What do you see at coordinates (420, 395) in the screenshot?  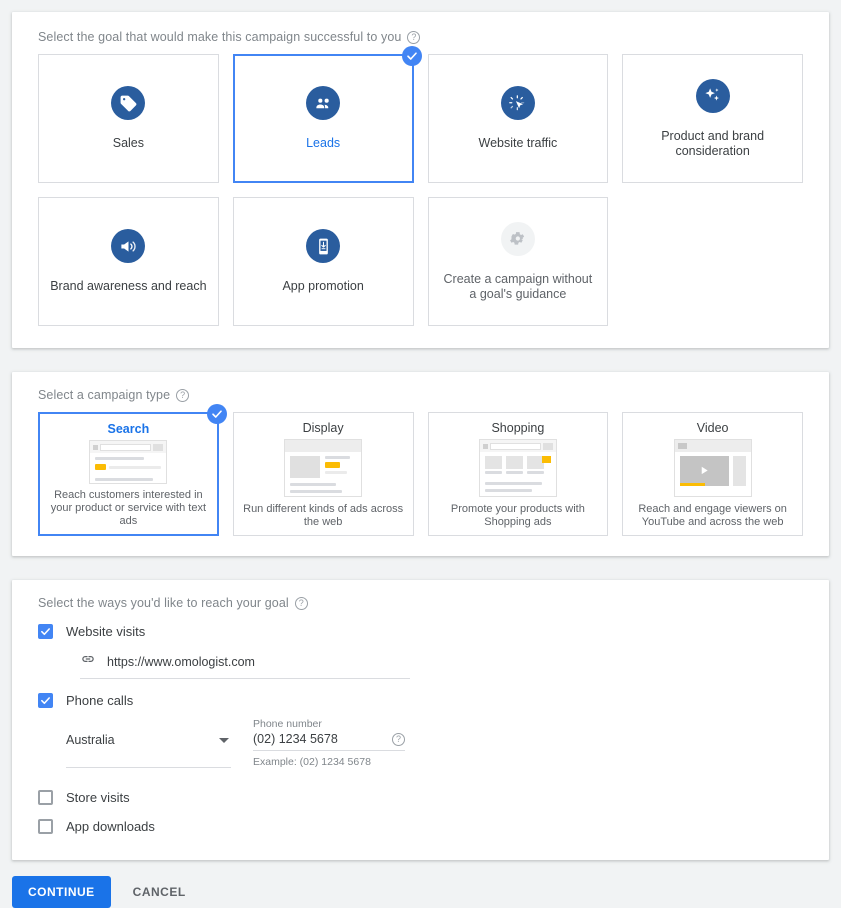 I see `type-section-heading: Select a campaign type ?` at bounding box center [420, 395].